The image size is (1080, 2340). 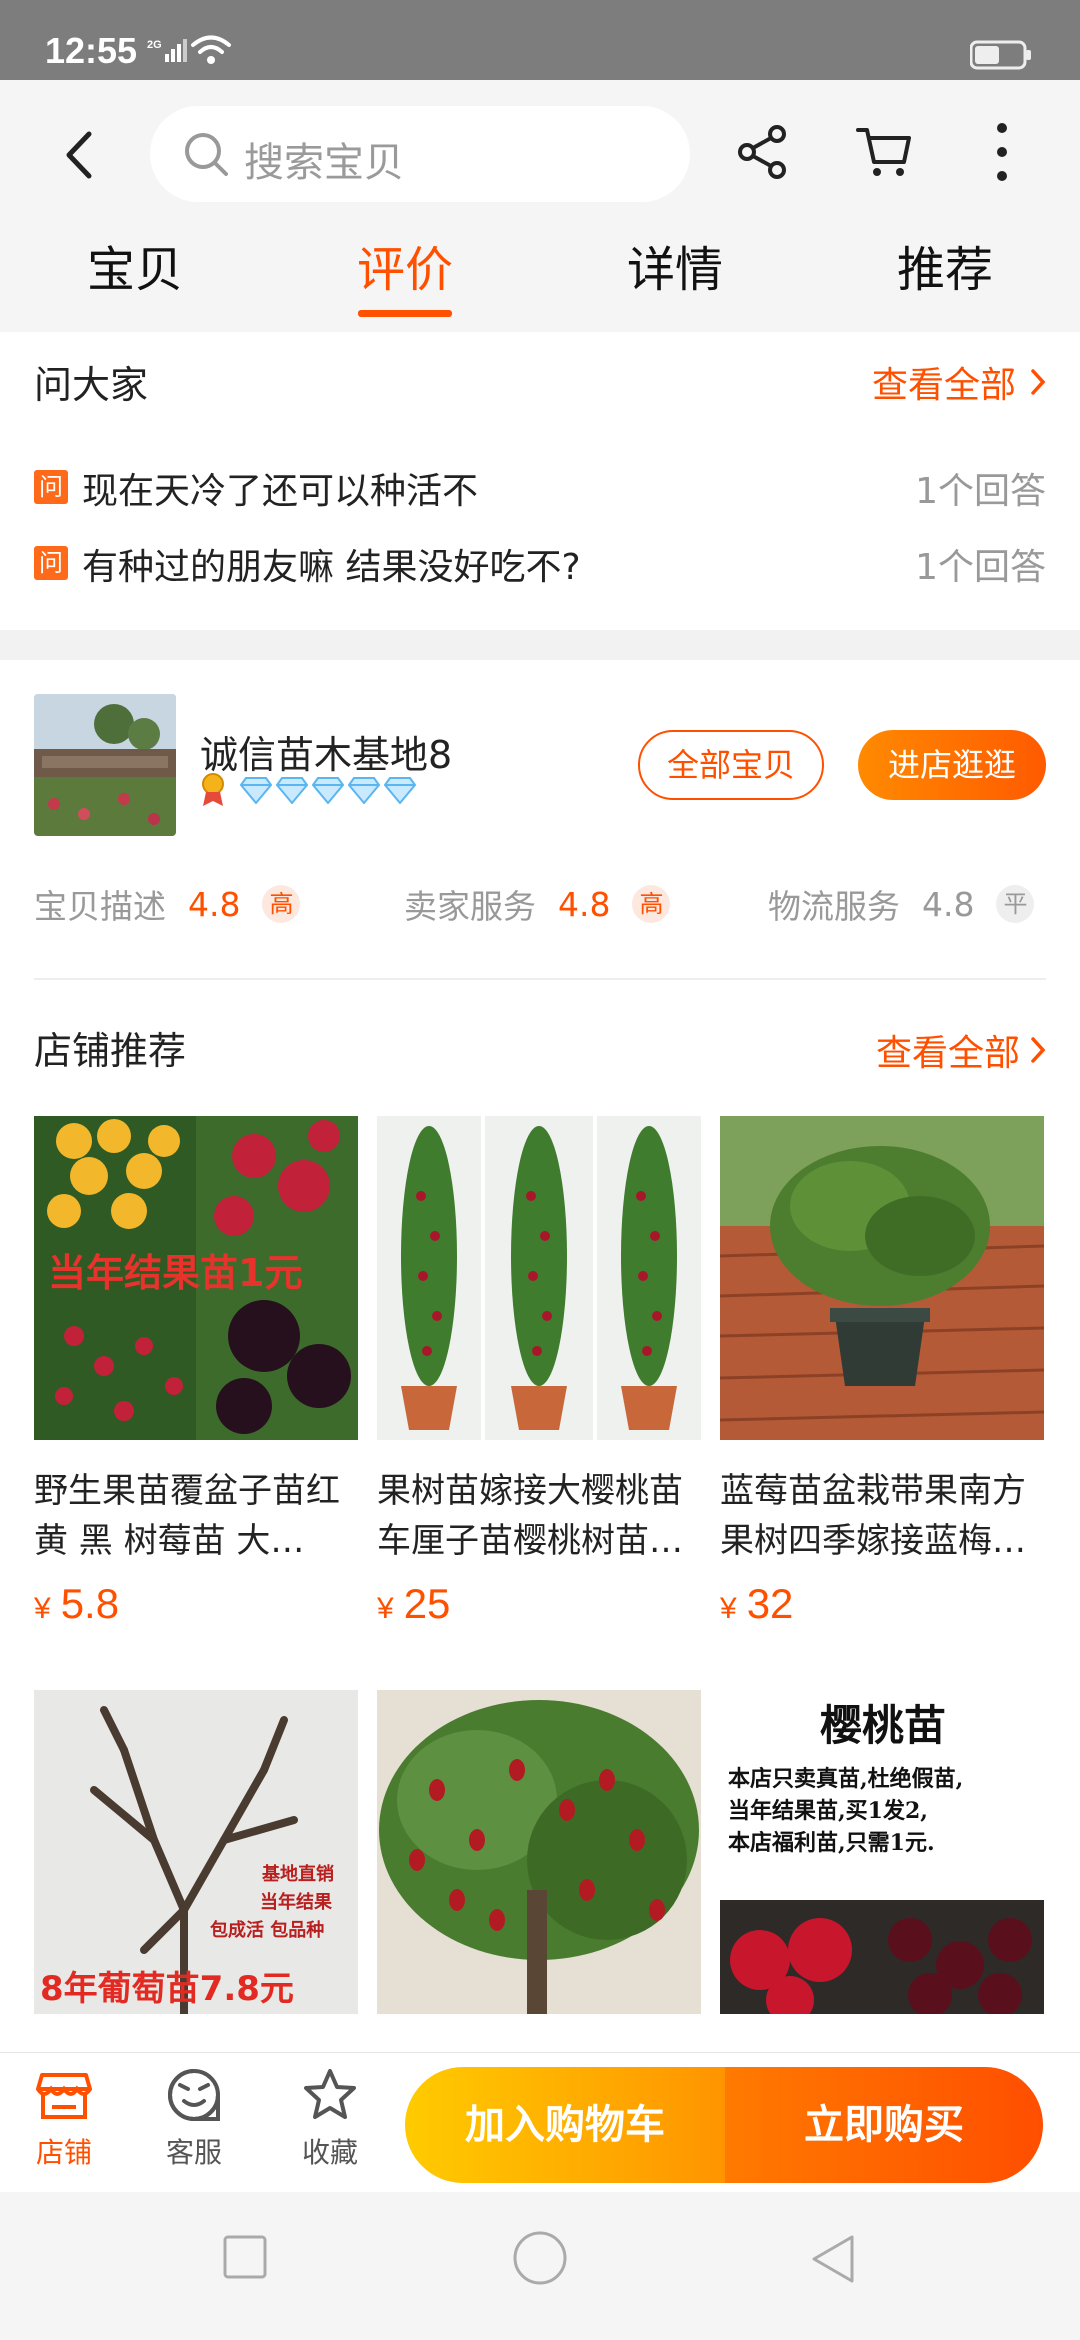 What do you see at coordinates (280, 491) in the screenshot?
I see `ask-question-text: 现在天冷了还可以种活不` at bounding box center [280, 491].